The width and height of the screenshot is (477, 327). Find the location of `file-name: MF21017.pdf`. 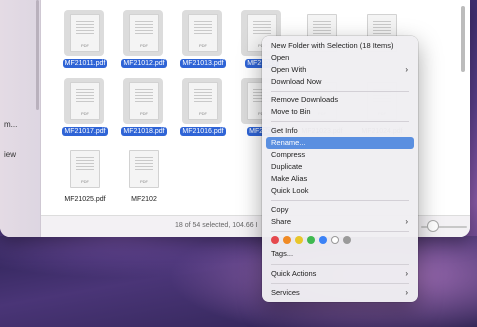

file-name: MF21017.pdf is located at coordinates (85, 131).